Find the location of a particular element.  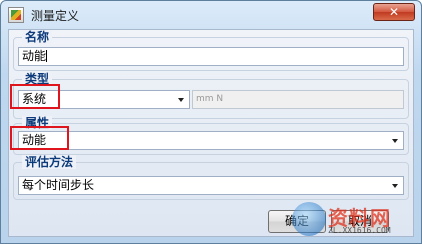

name-input: 动能 is located at coordinates (211, 56).